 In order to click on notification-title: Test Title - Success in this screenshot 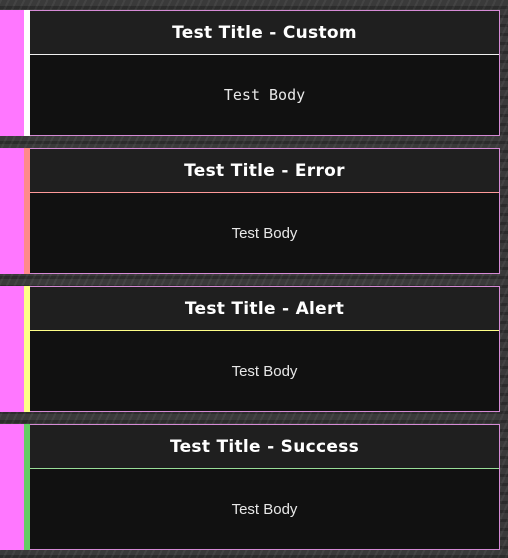, I will do `click(264, 446)`.